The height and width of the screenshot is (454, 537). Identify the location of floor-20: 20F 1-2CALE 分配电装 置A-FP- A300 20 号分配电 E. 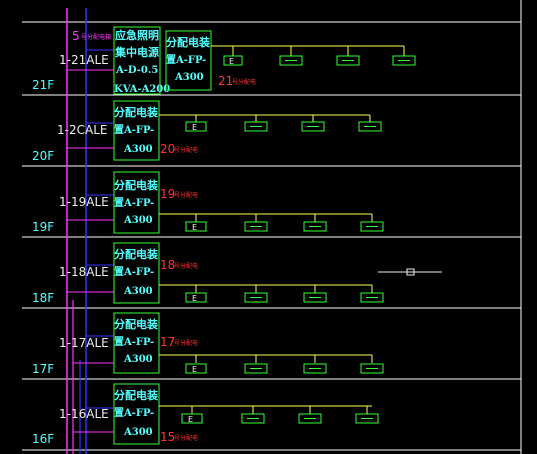
(207, 131).